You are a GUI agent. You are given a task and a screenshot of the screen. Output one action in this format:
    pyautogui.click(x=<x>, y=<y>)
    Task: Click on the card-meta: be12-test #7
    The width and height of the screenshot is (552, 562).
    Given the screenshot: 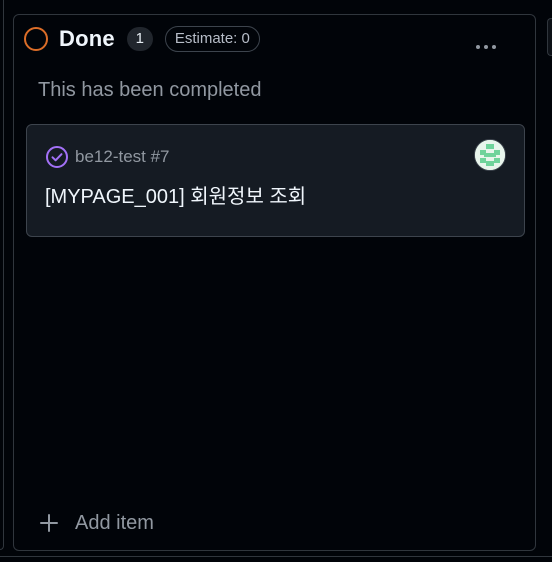 What is the action you would take?
    pyautogui.click(x=107, y=157)
    